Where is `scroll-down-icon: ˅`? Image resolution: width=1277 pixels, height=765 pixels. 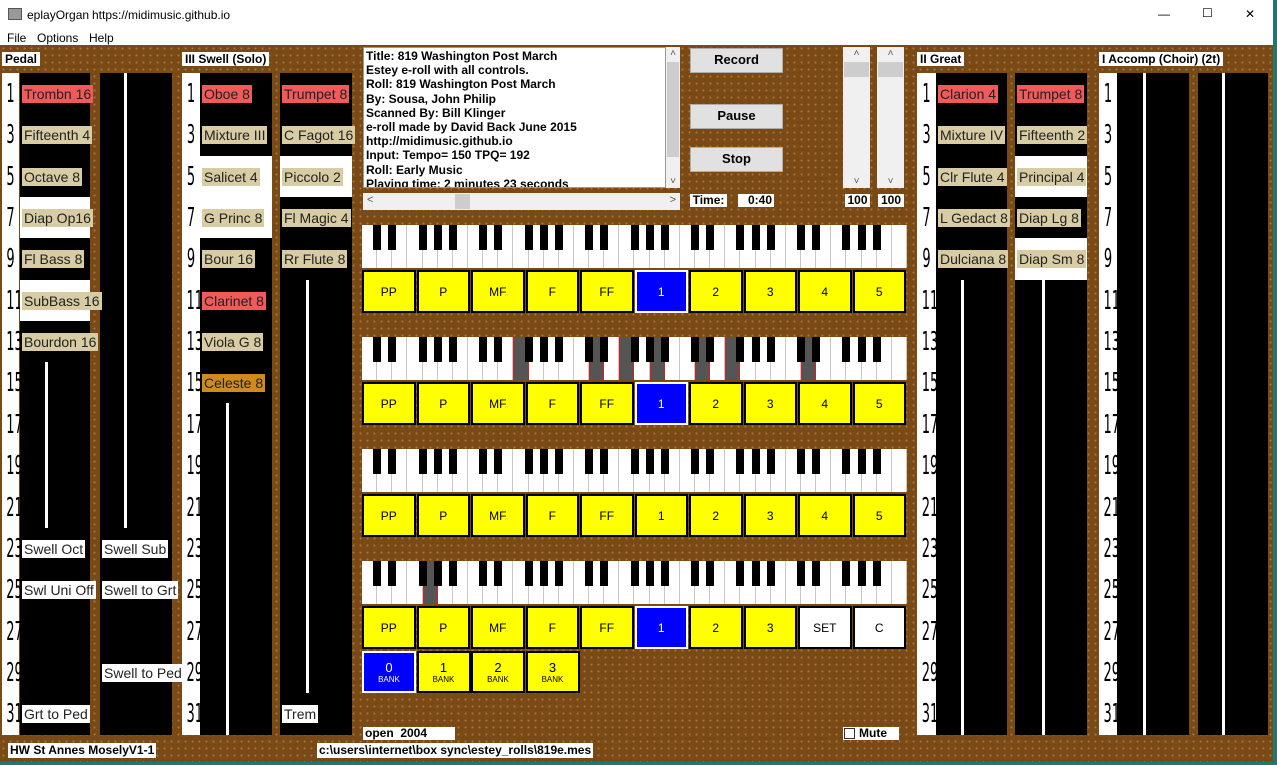
scroll-down-icon: ˅ is located at coordinates (890, 181).